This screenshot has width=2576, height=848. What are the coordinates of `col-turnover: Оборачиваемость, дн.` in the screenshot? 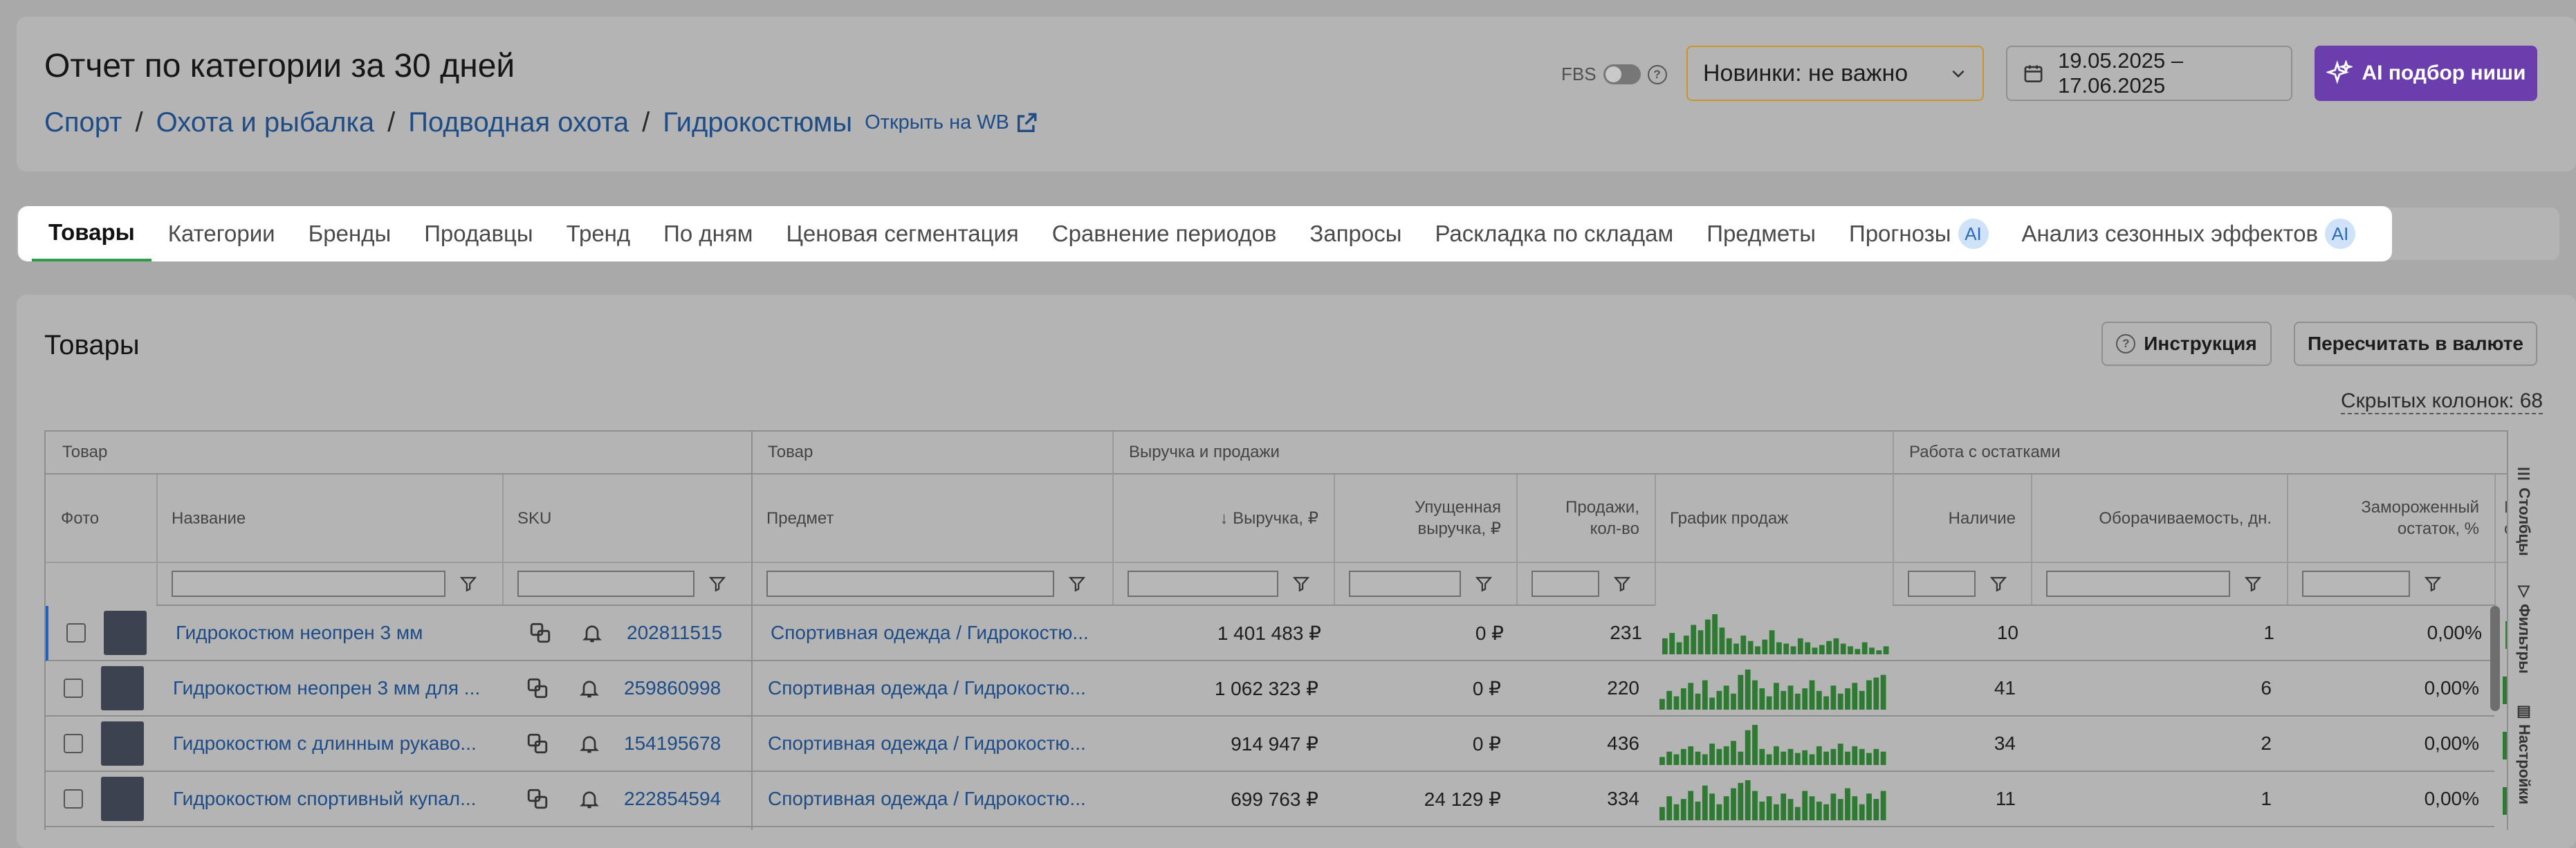 It's located at (2159, 518).